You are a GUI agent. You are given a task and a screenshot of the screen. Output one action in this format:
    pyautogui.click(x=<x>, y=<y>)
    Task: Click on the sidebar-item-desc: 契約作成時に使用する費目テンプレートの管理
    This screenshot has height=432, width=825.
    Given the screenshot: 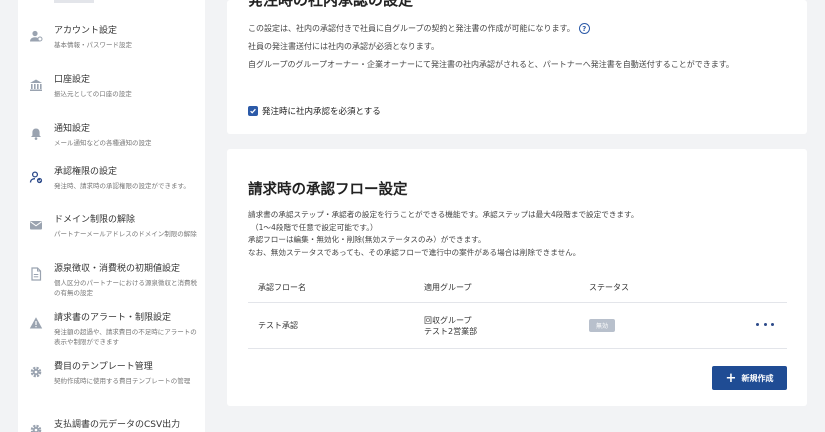 What is the action you would take?
    pyautogui.click(x=122, y=381)
    